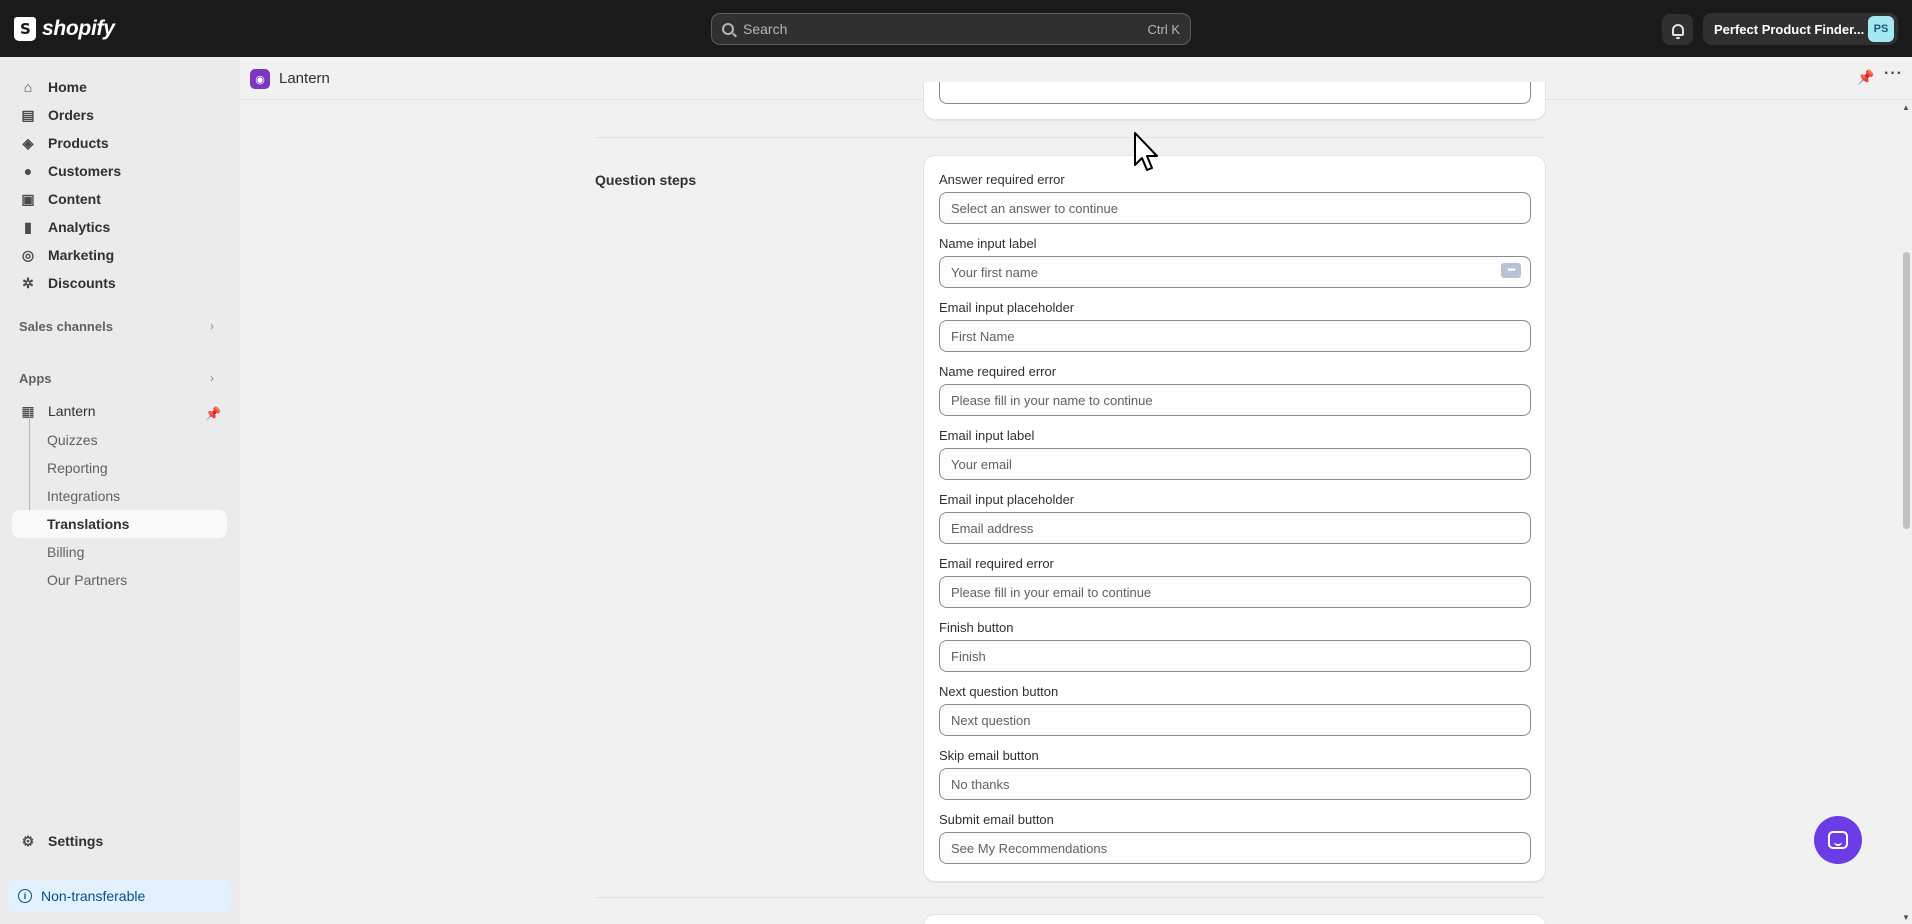  I want to click on skip-email-button-field: Skip email button No thanks, so click(1235, 774).